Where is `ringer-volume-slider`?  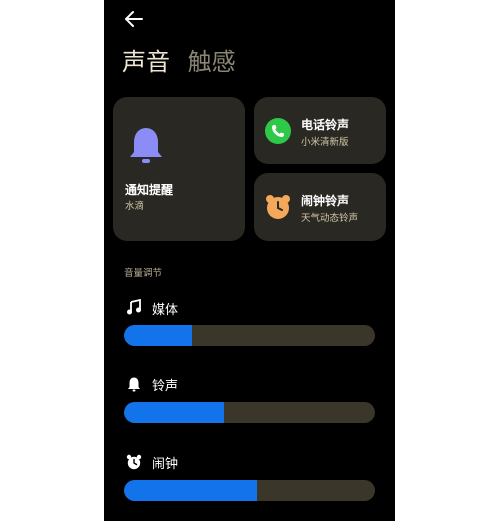 ringer-volume-slider is located at coordinates (249, 412).